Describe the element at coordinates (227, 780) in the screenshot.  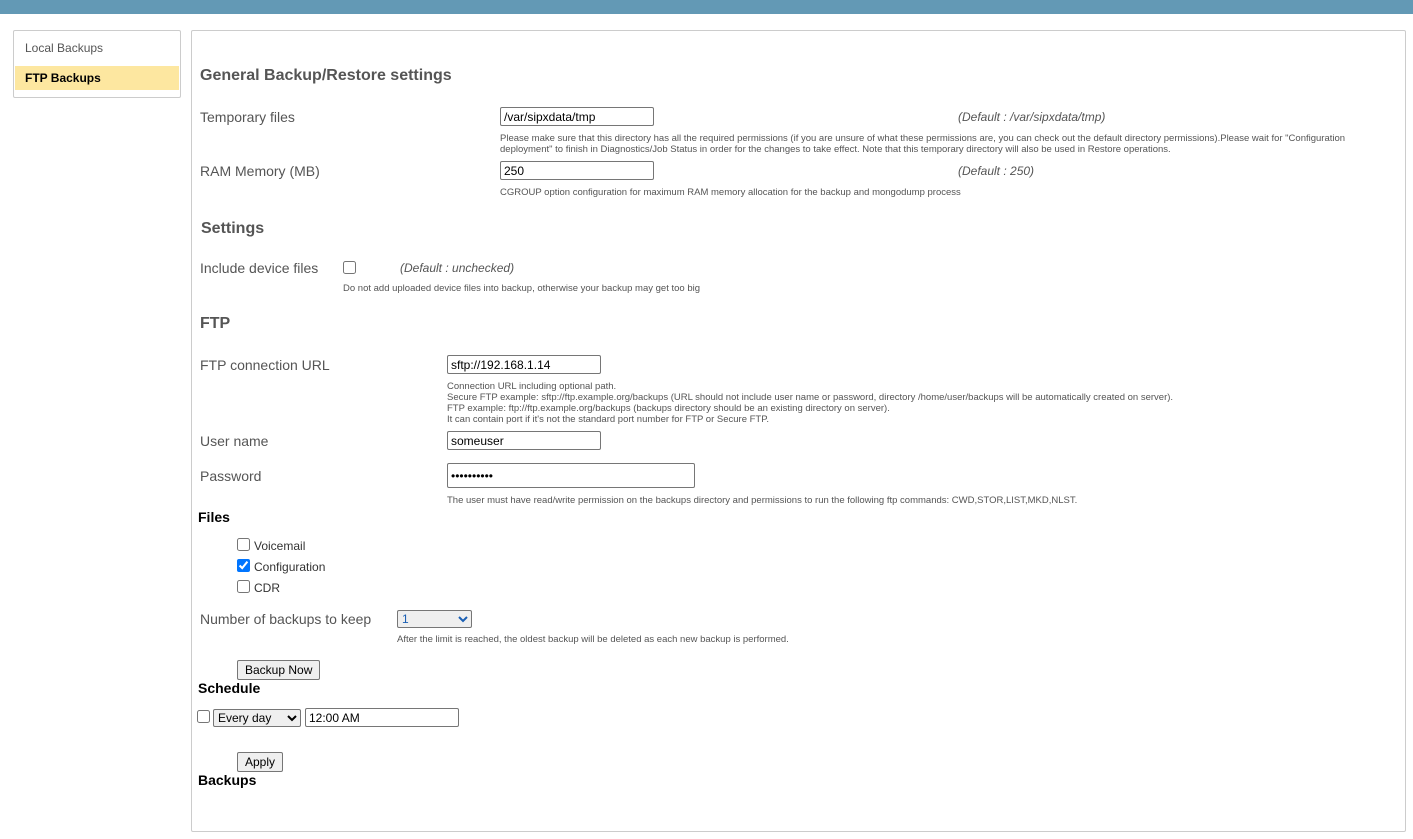
I see `section-title-backups: Backups` at that location.